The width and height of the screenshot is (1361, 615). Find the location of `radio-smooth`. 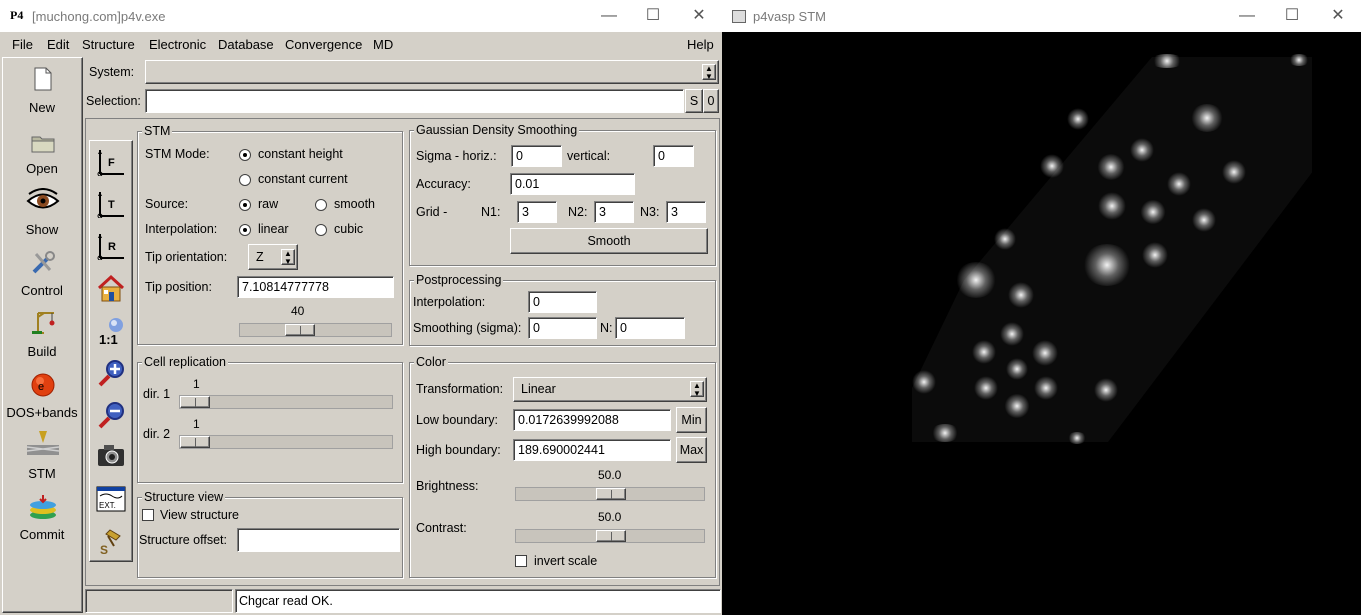

radio-smooth is located at coordinates (321, 205).